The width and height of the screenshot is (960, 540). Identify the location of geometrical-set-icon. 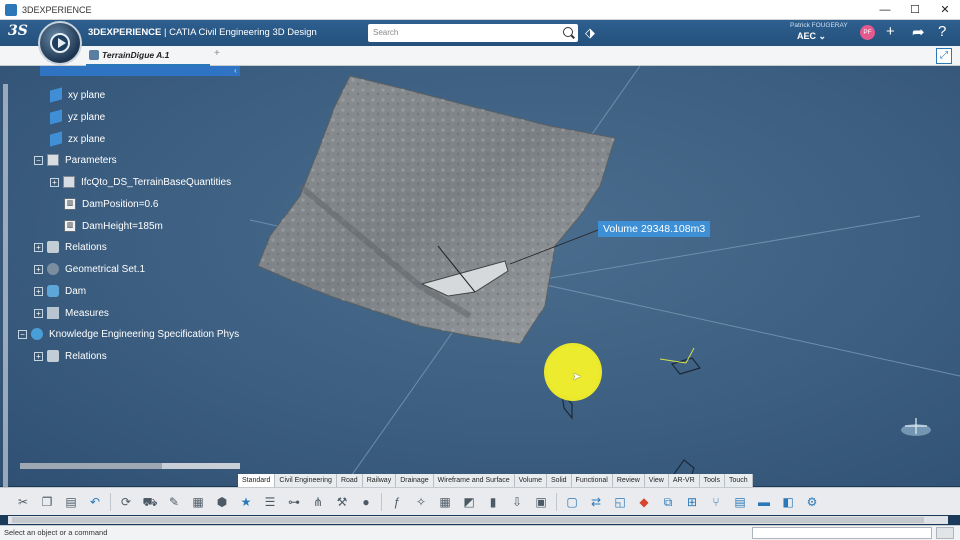
(53, 269).